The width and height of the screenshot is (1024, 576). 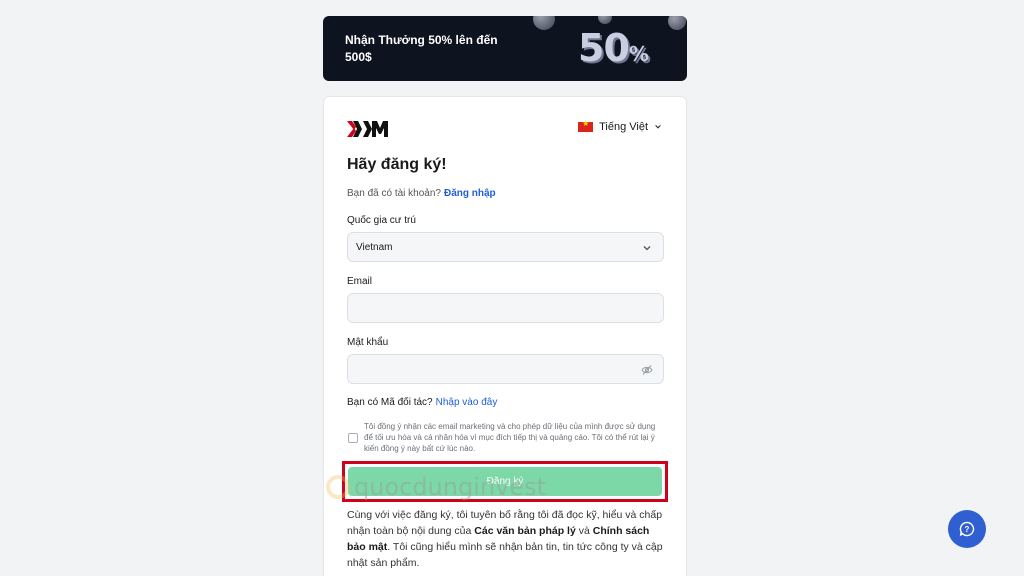 I want to click on promo-banner: Nhận Thưởng 50% lên đến 500$ 50%, so click(x=505, y=48).